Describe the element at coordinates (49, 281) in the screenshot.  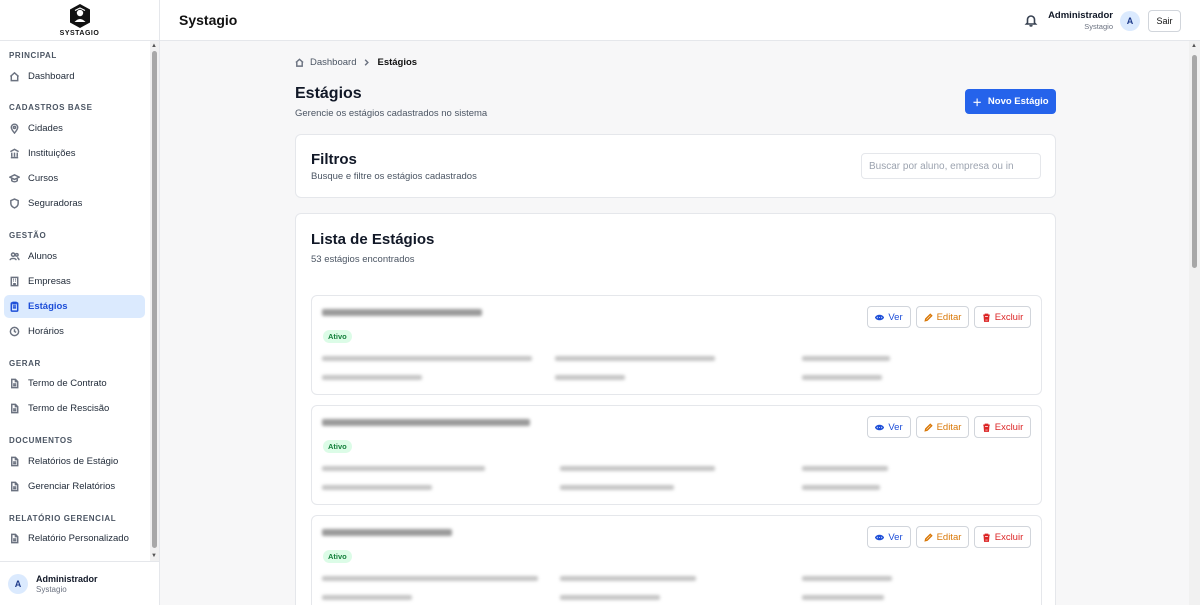
I see `sidebar-item-label: Empresas` at that location.